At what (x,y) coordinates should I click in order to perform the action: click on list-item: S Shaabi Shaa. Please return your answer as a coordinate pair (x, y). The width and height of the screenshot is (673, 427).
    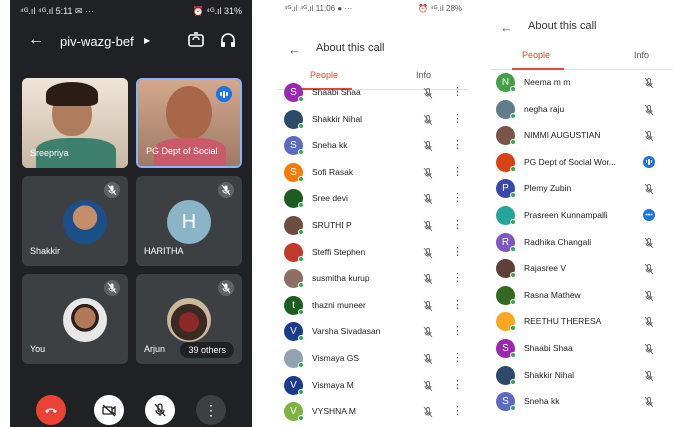
    Looking at the image, I should click on (581, 349).